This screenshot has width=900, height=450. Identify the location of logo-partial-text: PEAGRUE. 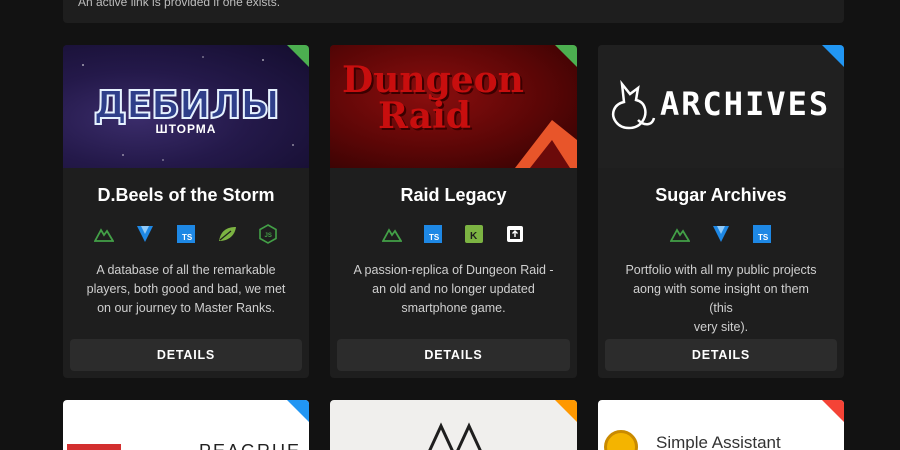
(250, 445).